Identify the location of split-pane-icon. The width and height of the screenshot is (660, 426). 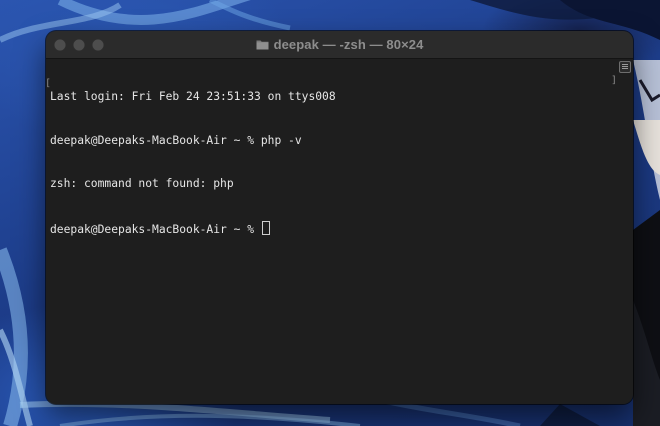
(625, 67).